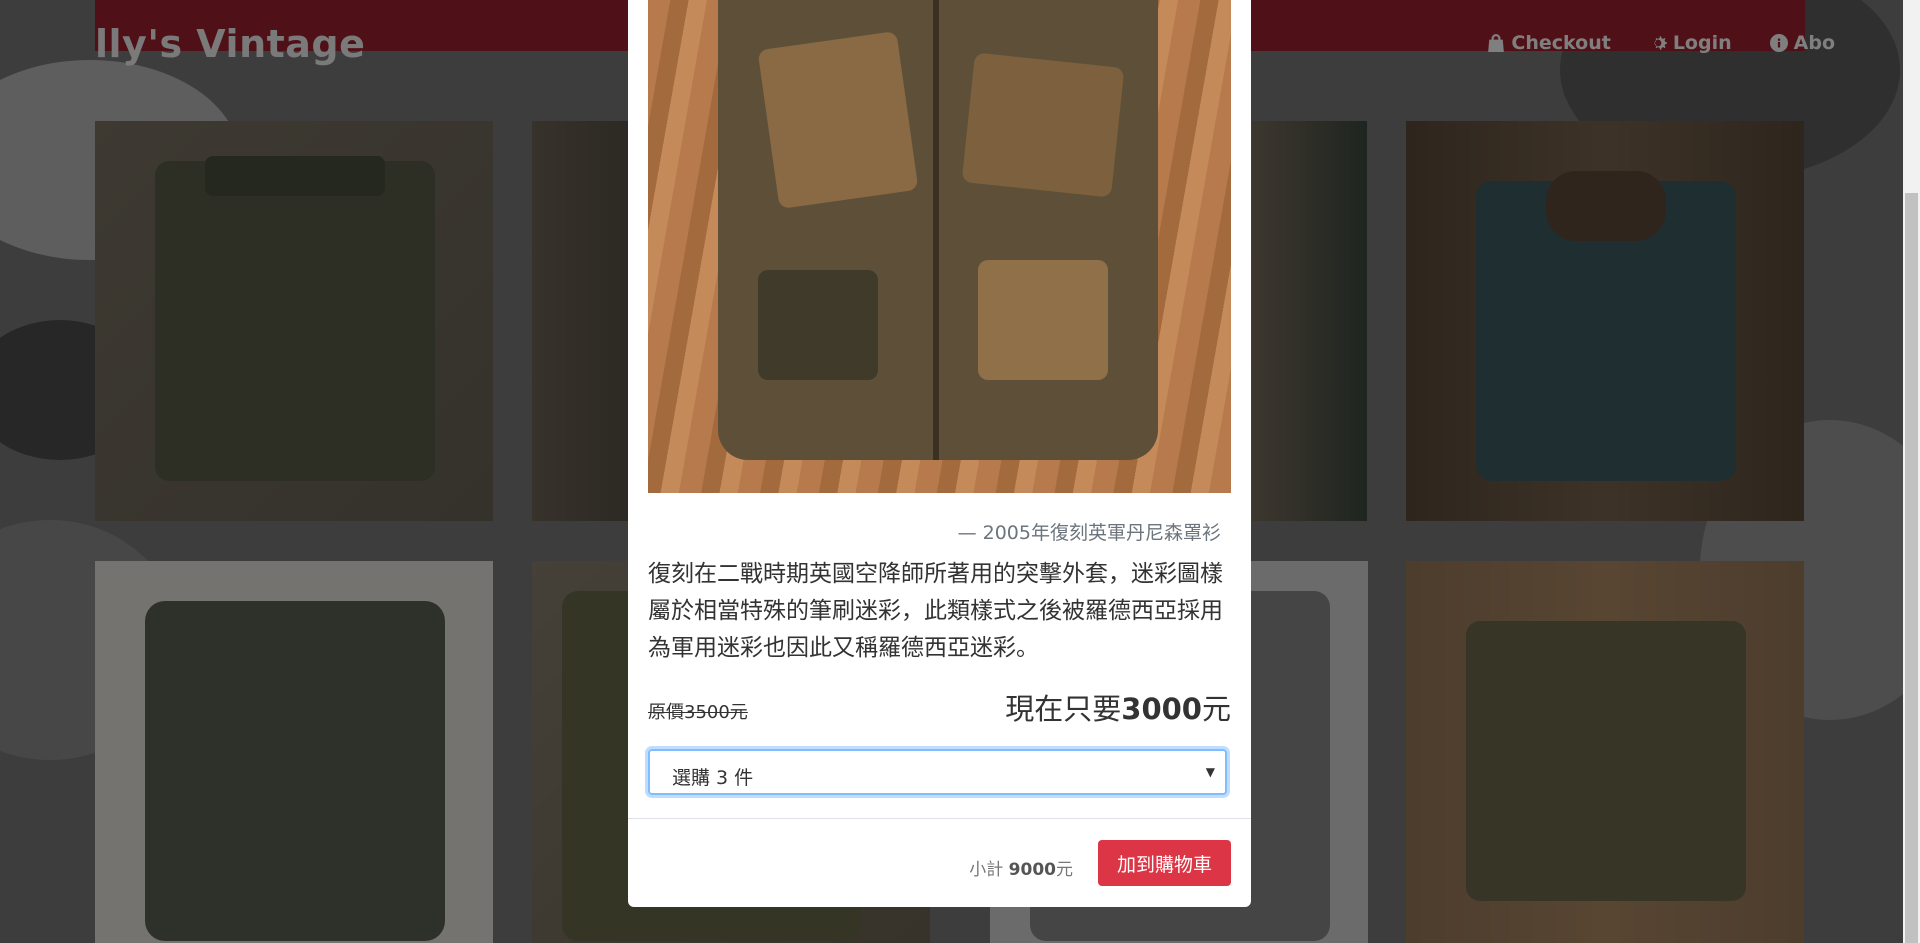  What do you see at coordinates (713, 778) in the screenshot?
I see `quantity-select-value: 選購 3 件` at bounding box center [713, 778].